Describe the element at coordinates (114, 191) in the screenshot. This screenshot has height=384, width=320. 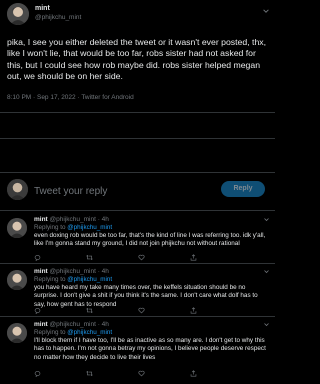
I see `reply-input` at that location.